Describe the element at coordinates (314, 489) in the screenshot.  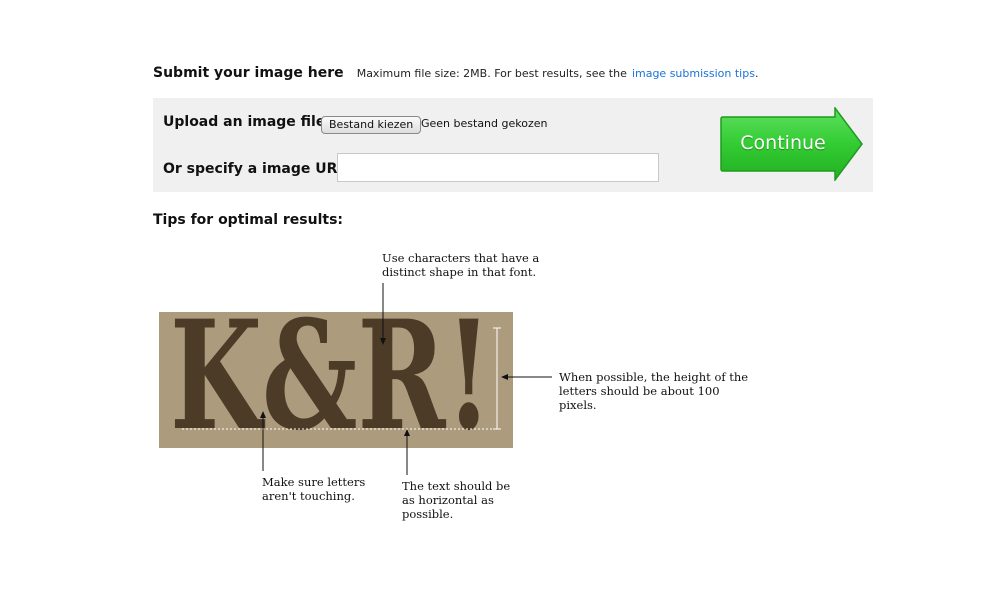
I see `tip-not-touching: Make sure letters aren't touching.` at that location.